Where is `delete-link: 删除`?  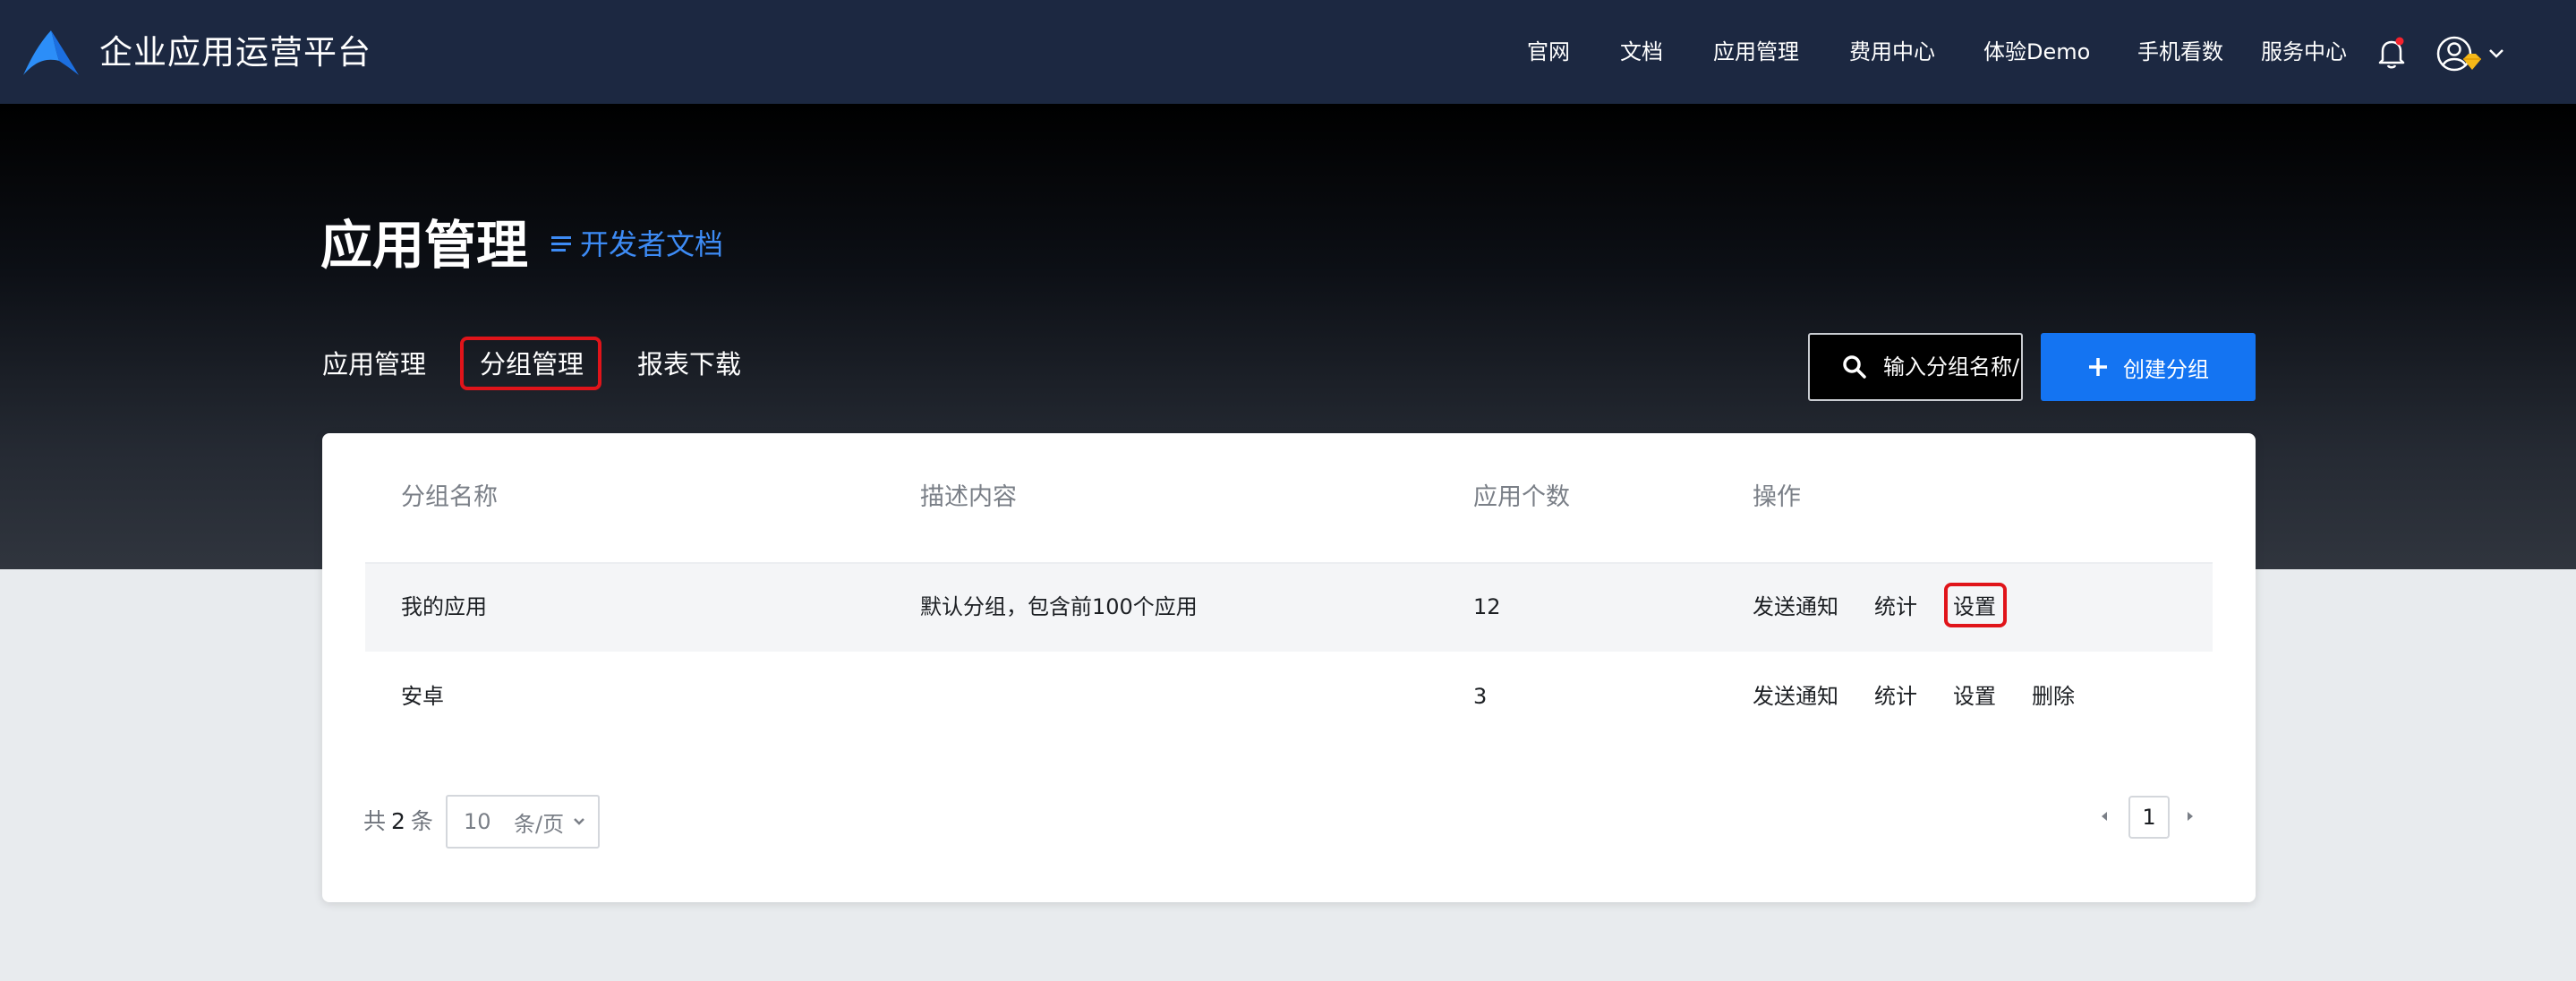
delete-link: 删除 is located at coordinates (2053, 696).